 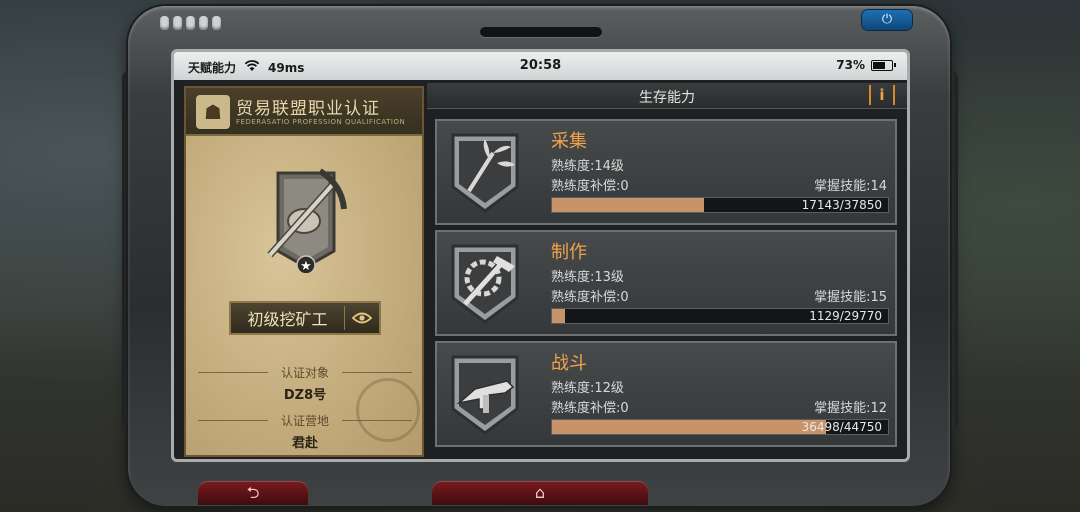 I want to click on skill-card-gather: 采集 熟练度:14级 熟练度补偿:0 掌握技能:14 17143/37850, so click(x=666, y=172).